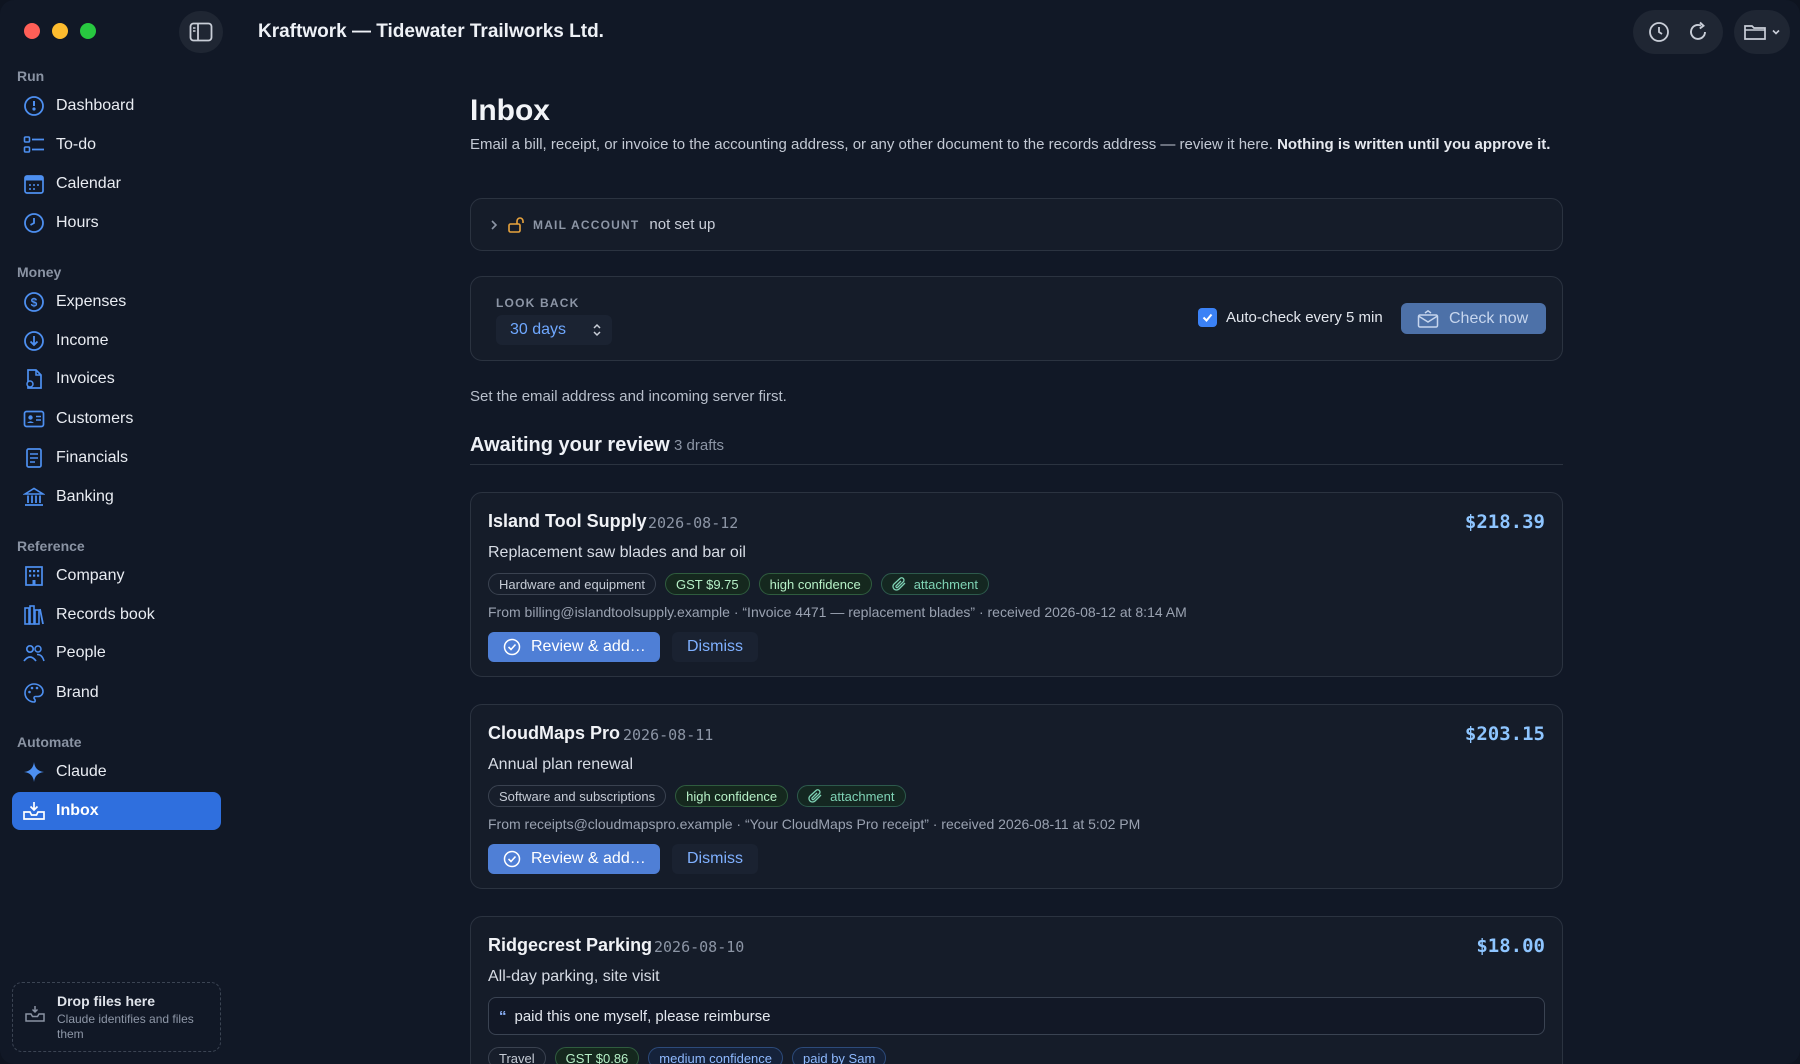 The height and width of the screenshot is (1064, 1800). Describe the element at coordinates (34, 576) in the screenshot. I see `building-icon` at that location.